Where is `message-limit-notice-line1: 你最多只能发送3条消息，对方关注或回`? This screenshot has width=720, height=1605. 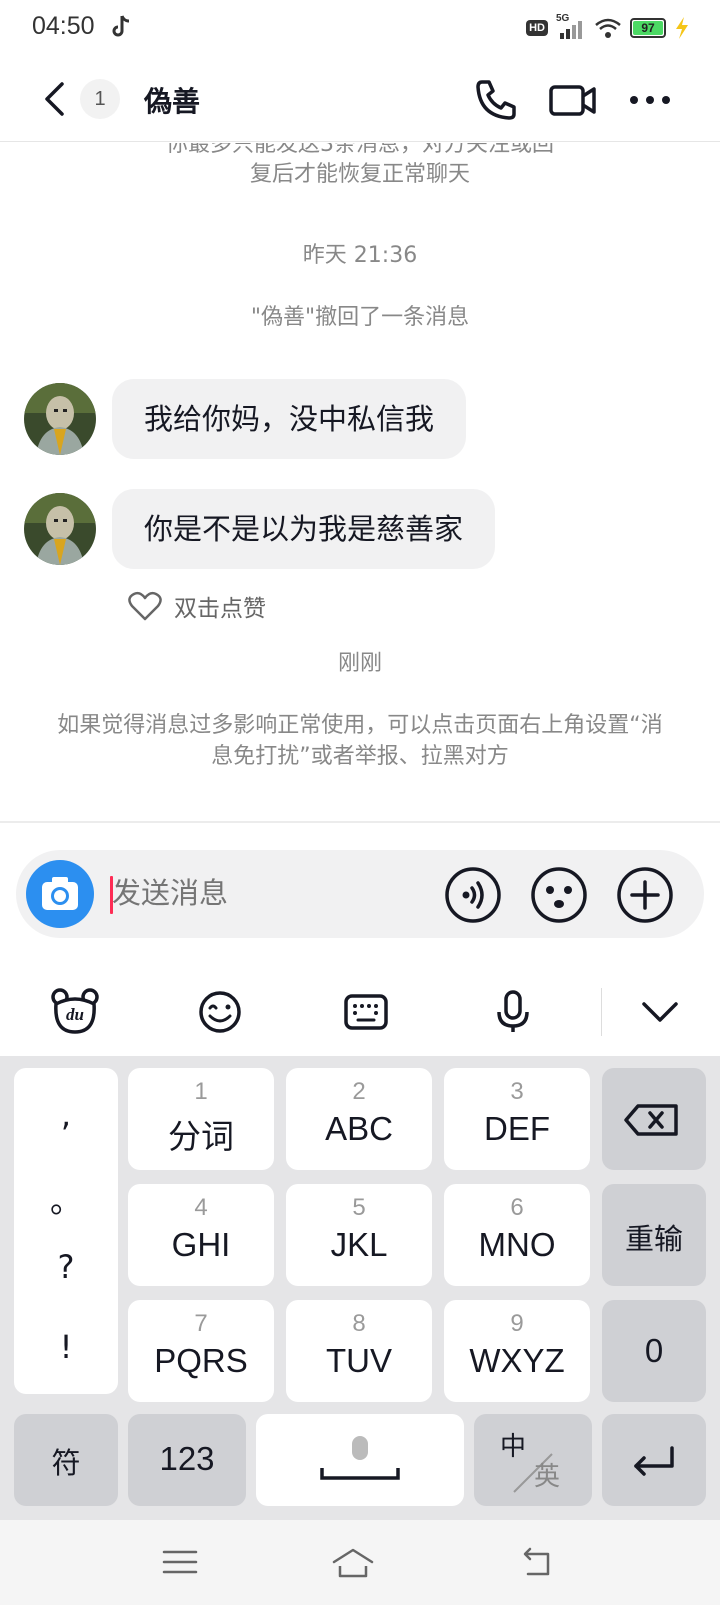 message-limit-notice-line1: 你最多只能发送3条消息，对方关注或回 is located at coordinates (360, 150).